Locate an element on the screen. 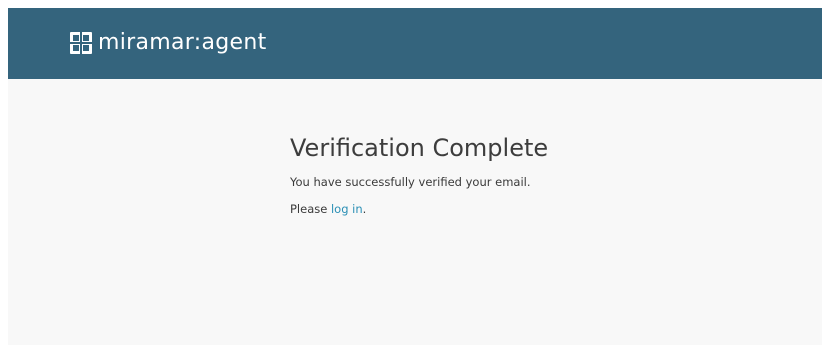 The height and width of the screenshot is (345, 822). login-prompt-prefix: Please is located at coordinates (310, 209).